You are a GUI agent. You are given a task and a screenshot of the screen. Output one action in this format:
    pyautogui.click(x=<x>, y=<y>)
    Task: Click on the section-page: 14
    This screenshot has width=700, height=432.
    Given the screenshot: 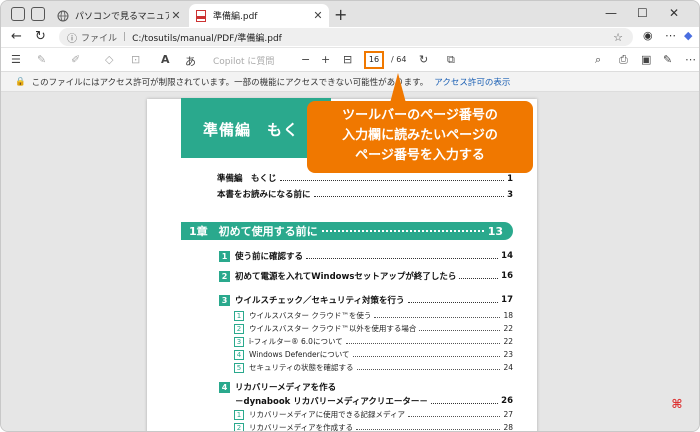 What is the action you would take?
    pyautogui.click(x=507, y=256)
    